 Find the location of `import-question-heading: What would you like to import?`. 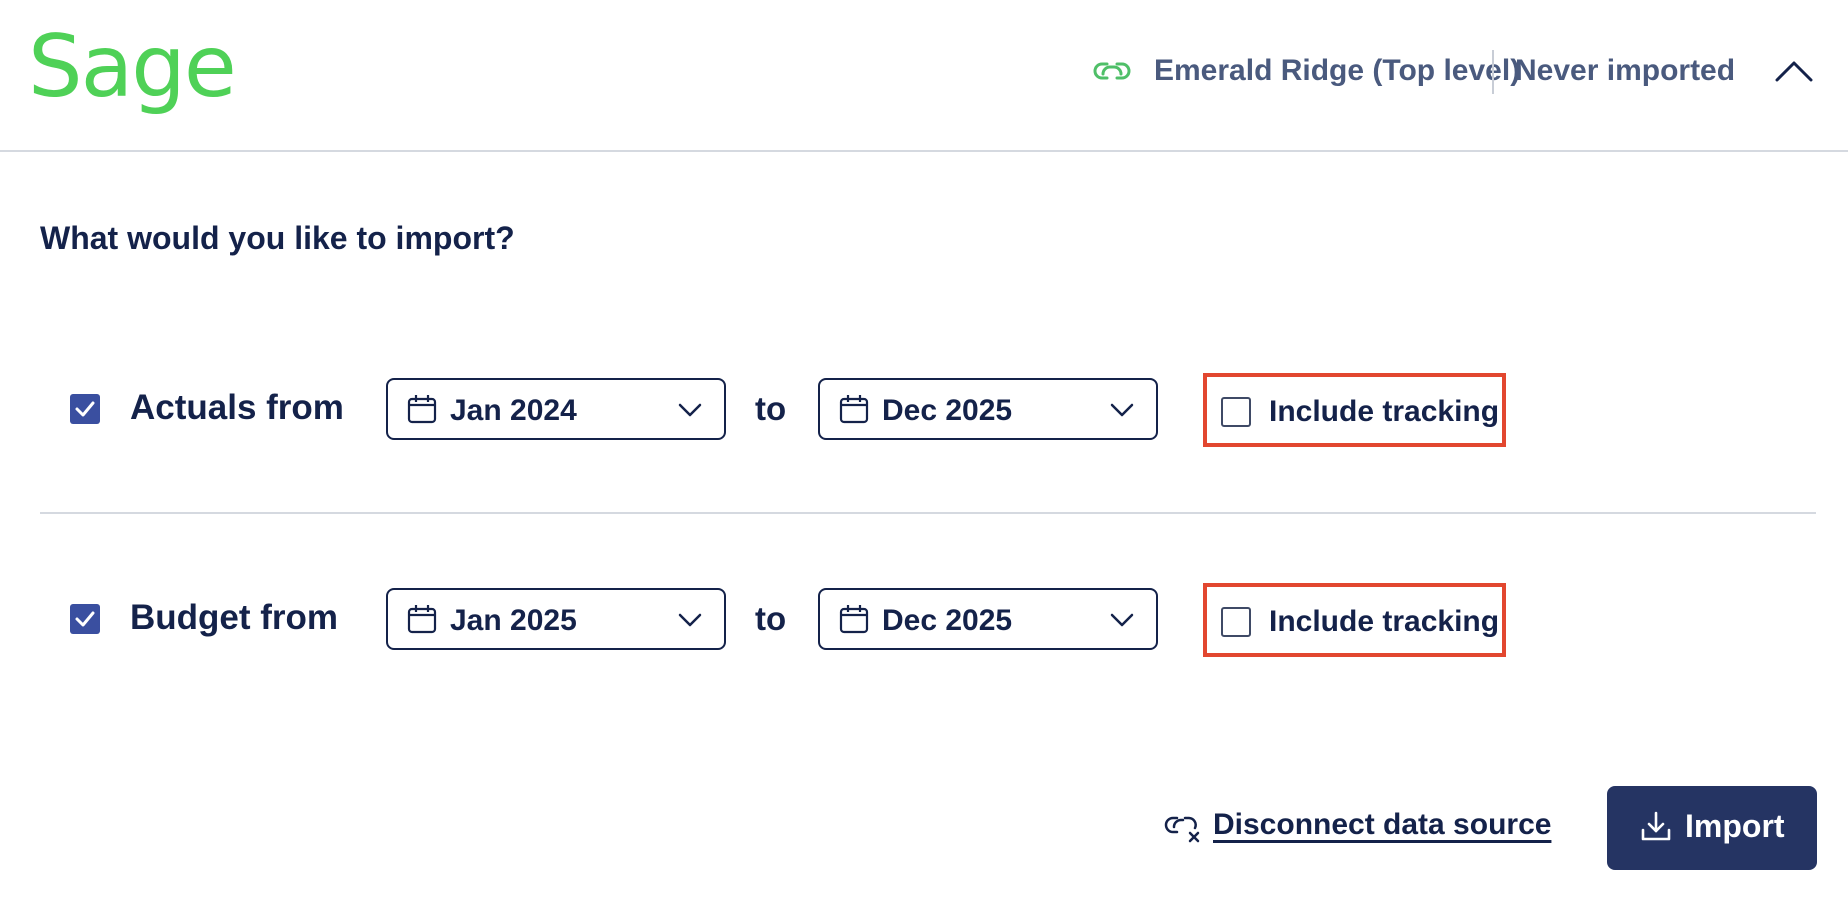

import-question-heading: What would you like to import? is located at coordinates (277, 238).